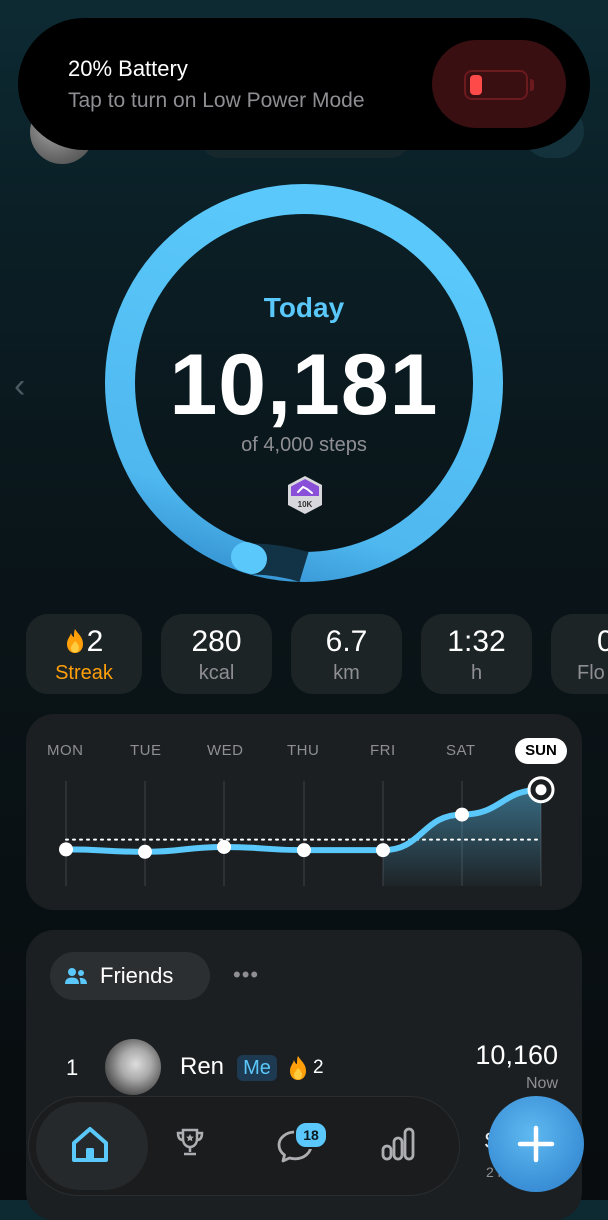 The width and height of the screenshot is (608, 1220). What do you see at coordinates (383, 850) in the screenshot?
I see `data-point-fri` at bounding box center [383, 850].